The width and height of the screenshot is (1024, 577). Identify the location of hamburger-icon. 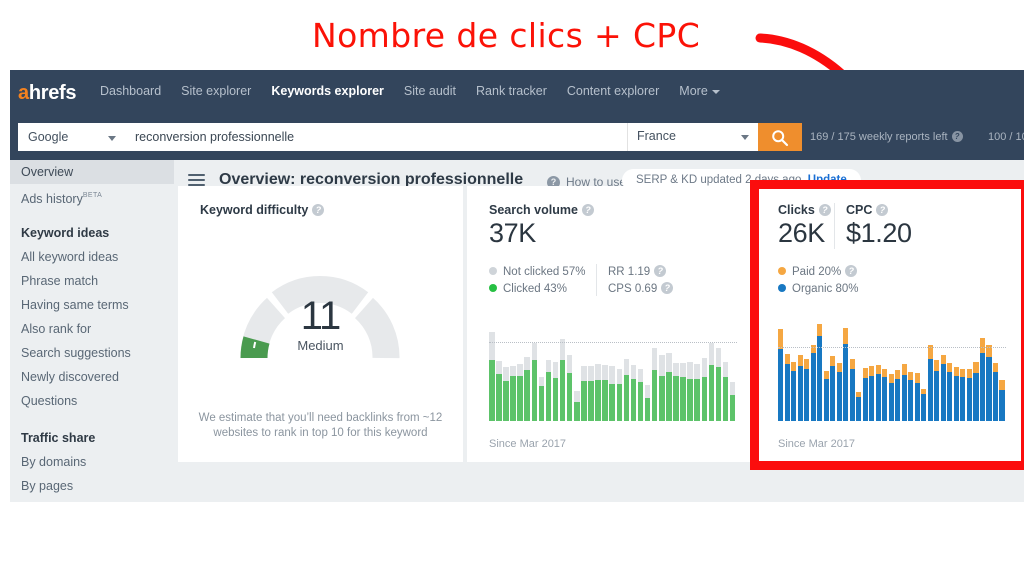
(196, 180).